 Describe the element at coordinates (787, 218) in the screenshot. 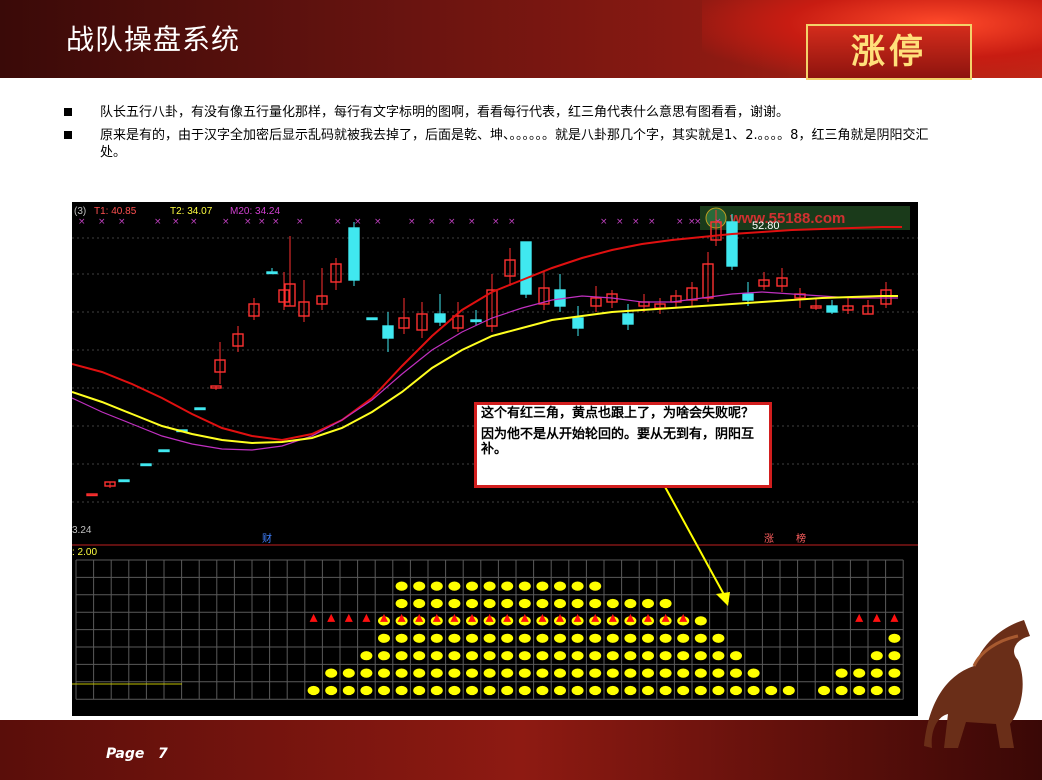

I see `watermark-text: www.55188.com` at that location.